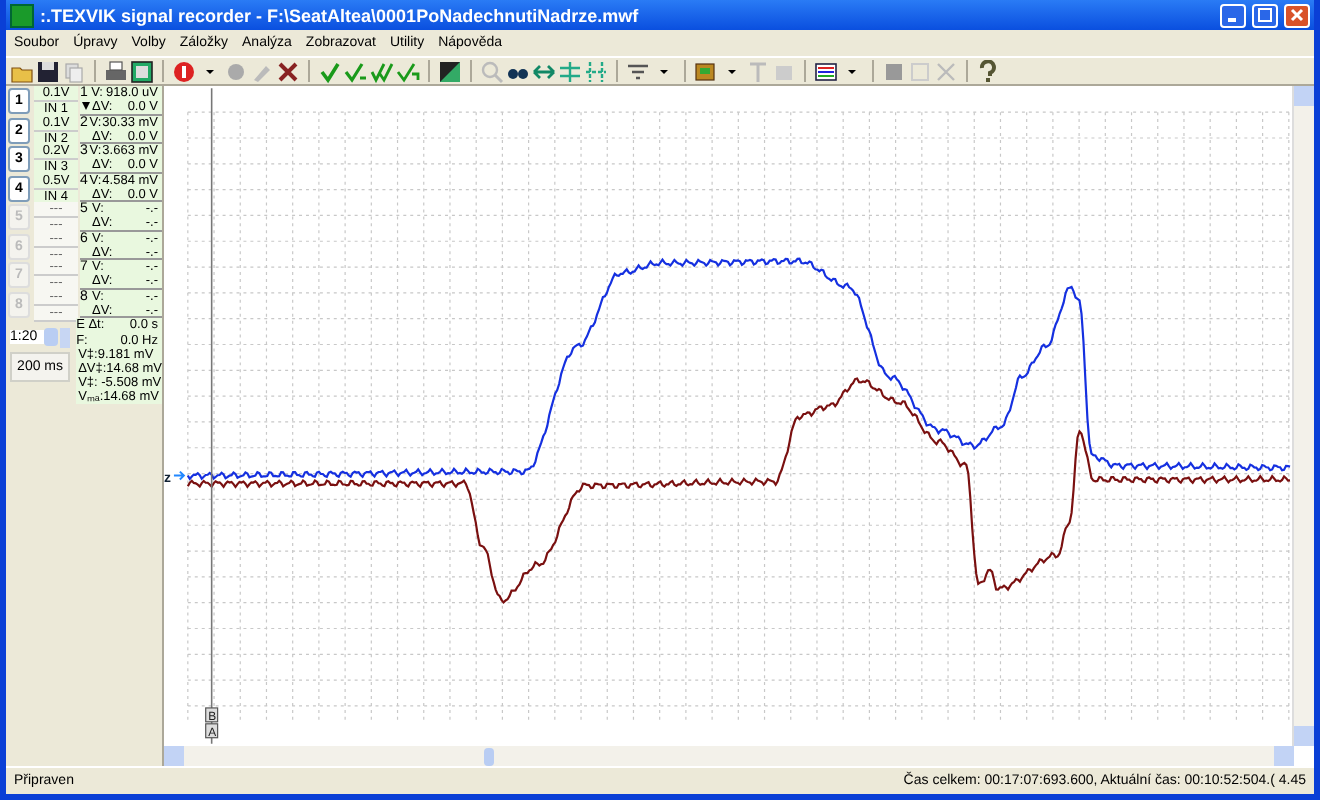 This screenshot has height=800, width=1320. What do you see at coordinates (142, 71) in the screenshot?
I see `image-icon` at bounding box center [142, 71].